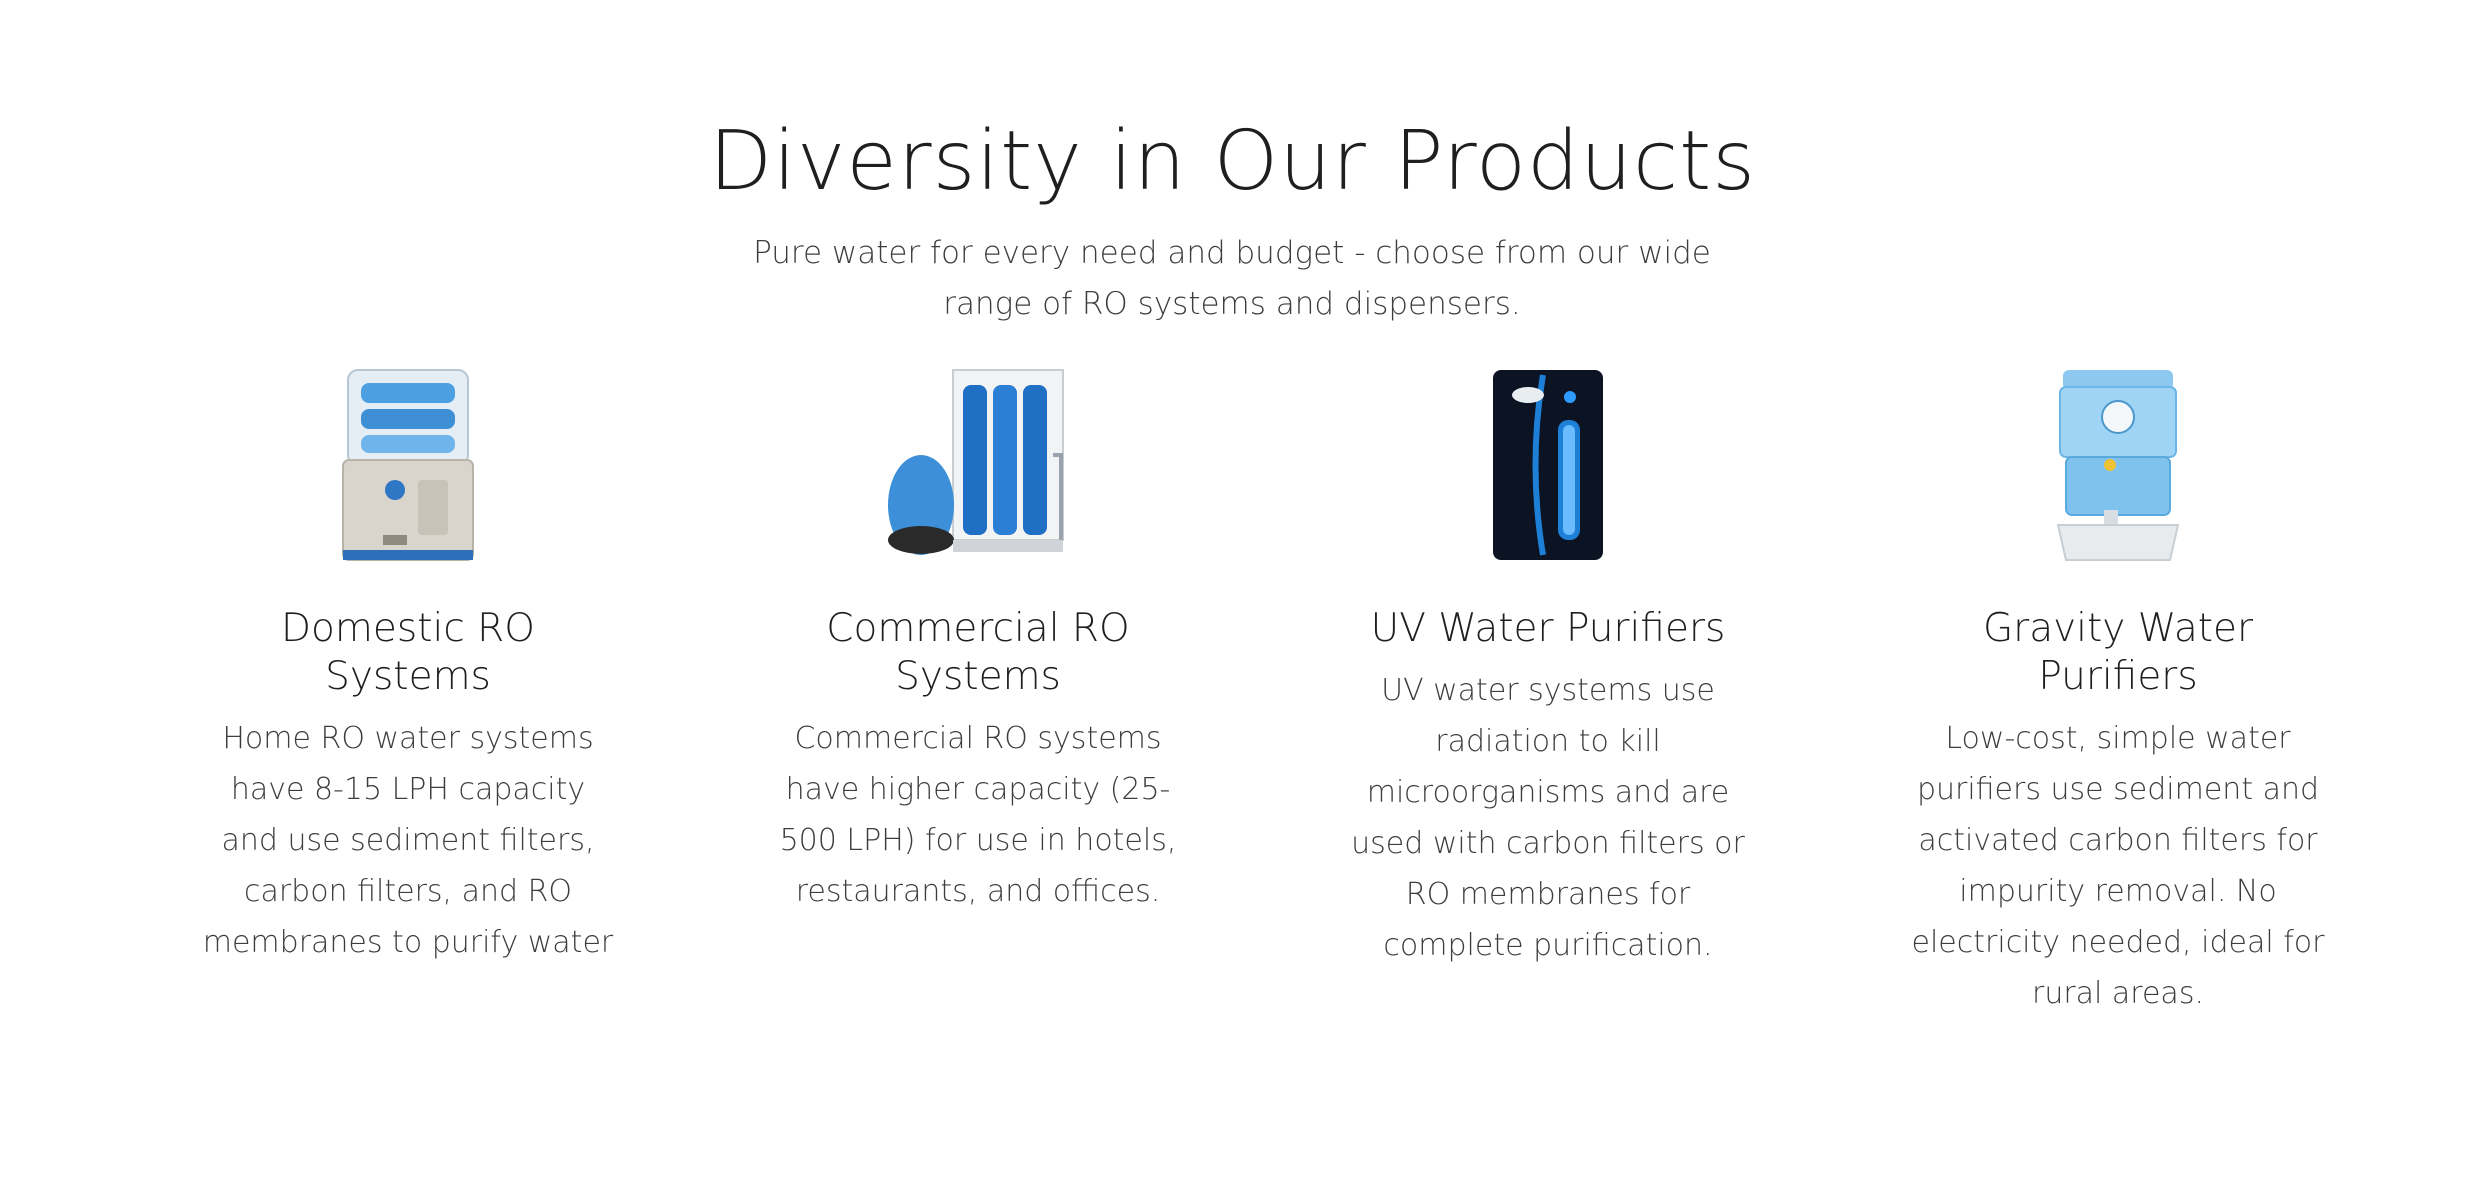 The image size is (2465, 1186). I want to click on product-title: Domestic RO Systems, so click(408, 652).